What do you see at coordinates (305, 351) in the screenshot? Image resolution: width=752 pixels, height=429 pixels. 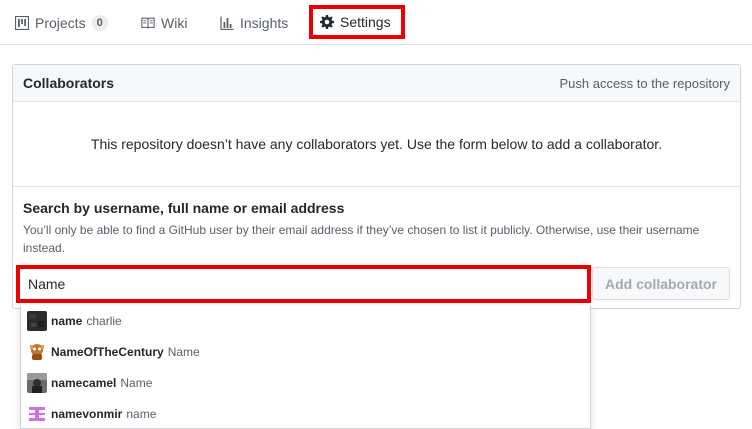 I see `suggestion-item: NameOfTheCentury Name` at bounding box center [305, 351].